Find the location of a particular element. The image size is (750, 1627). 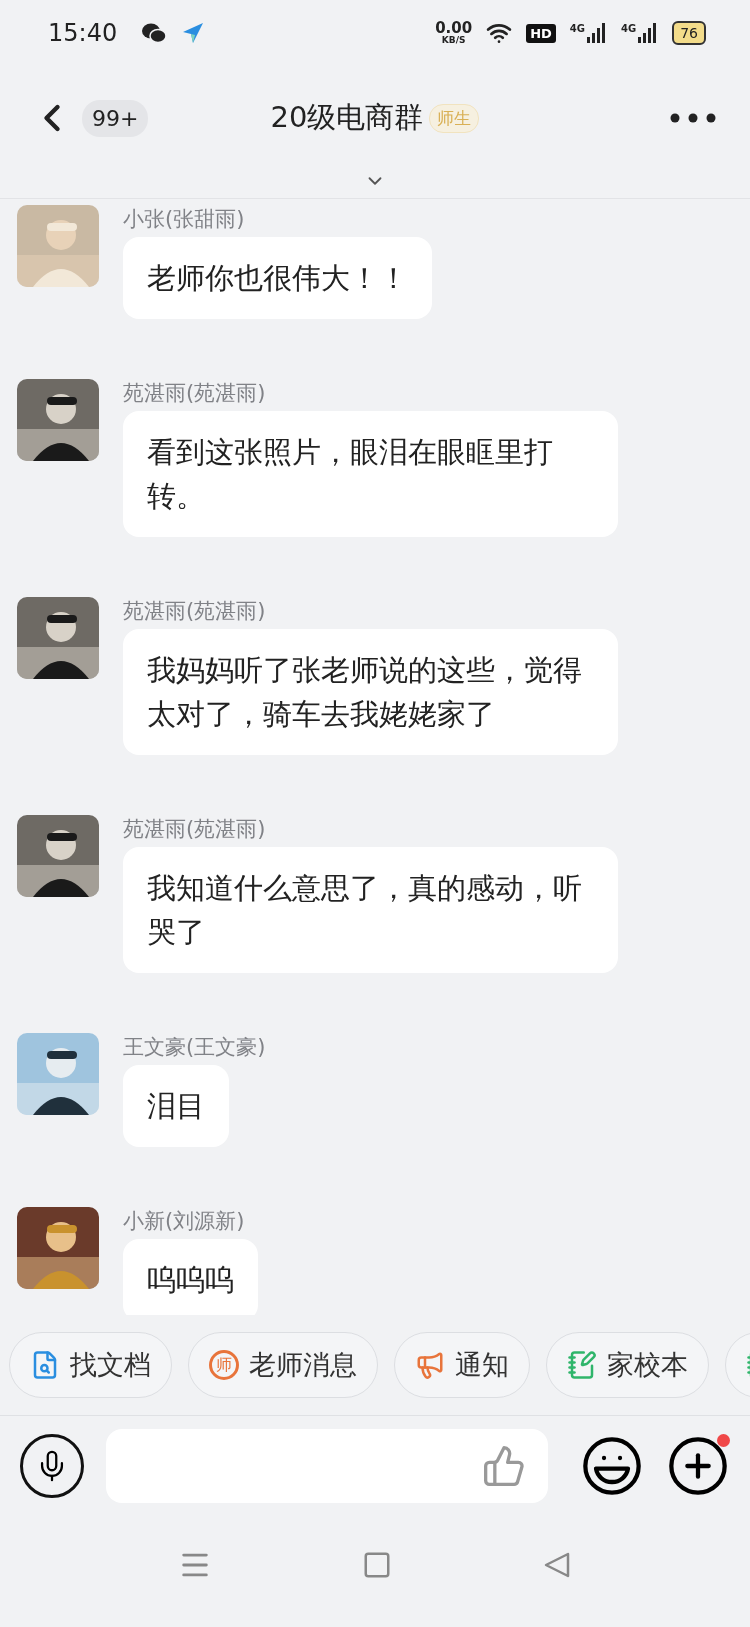

shortcut-chip: 找文档 is located at coordinates (90, 1365).